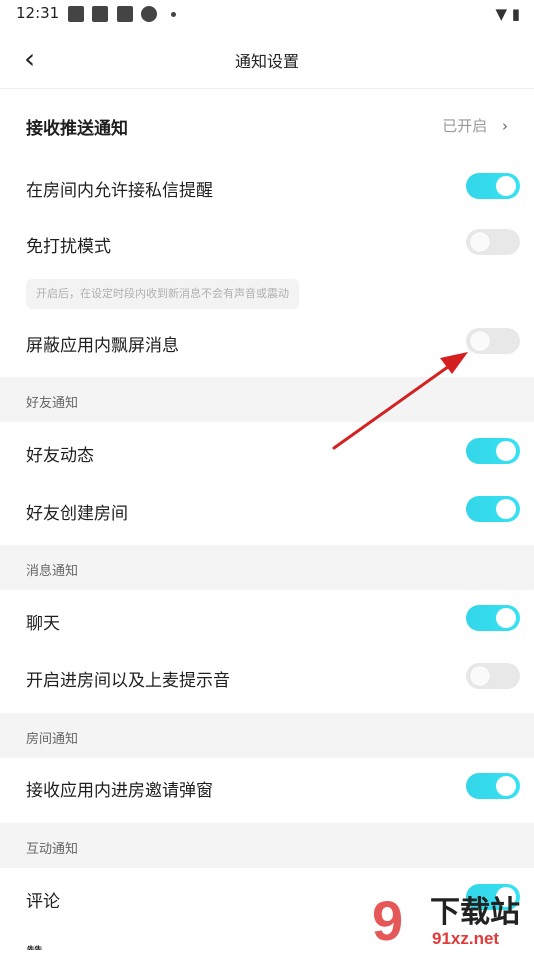 The image size is (534, 954). I want to click on chevron-right-icon: ›, so click(505, 126).